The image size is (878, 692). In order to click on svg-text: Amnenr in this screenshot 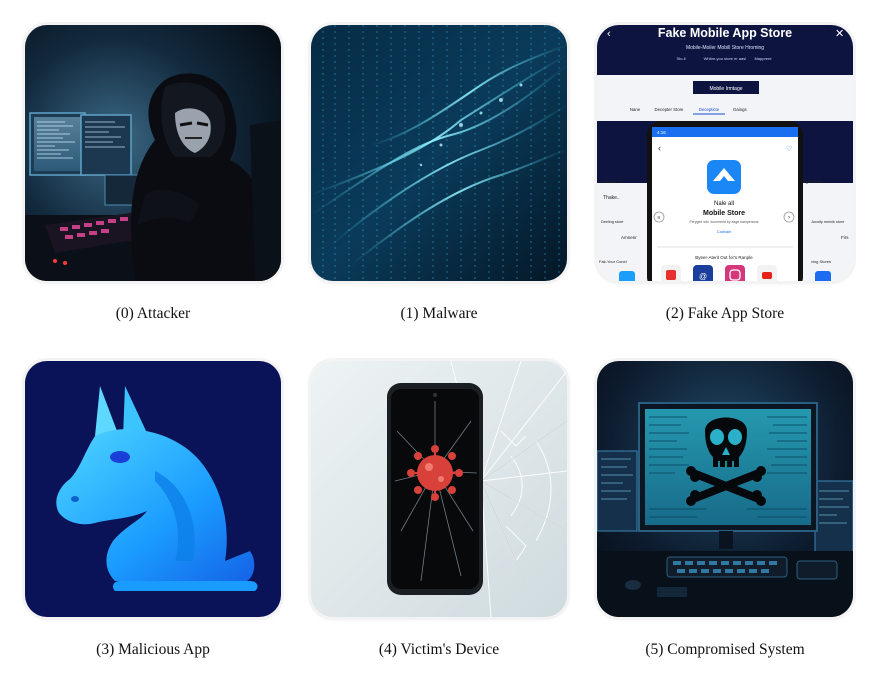, I will do `click(629, 237)`.